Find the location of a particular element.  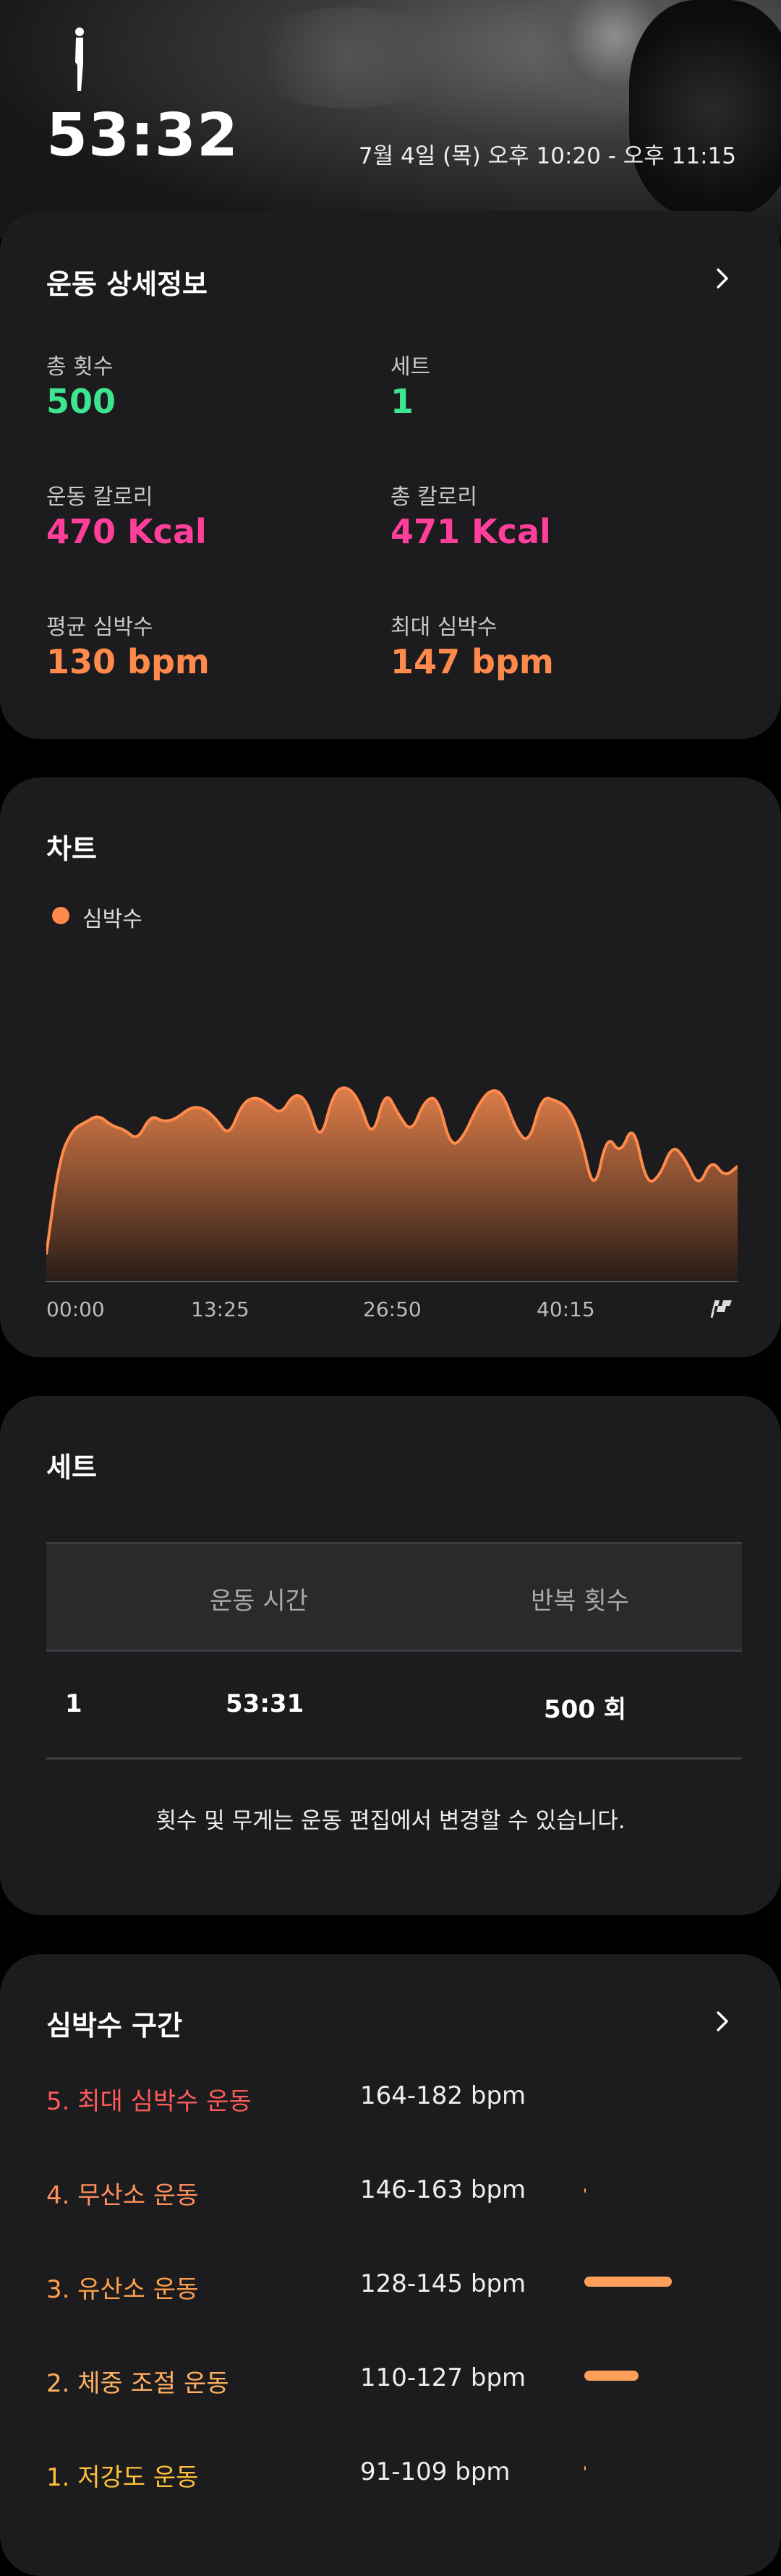

card-title: 운동 상세정보 is located at coordinates (127, 284).